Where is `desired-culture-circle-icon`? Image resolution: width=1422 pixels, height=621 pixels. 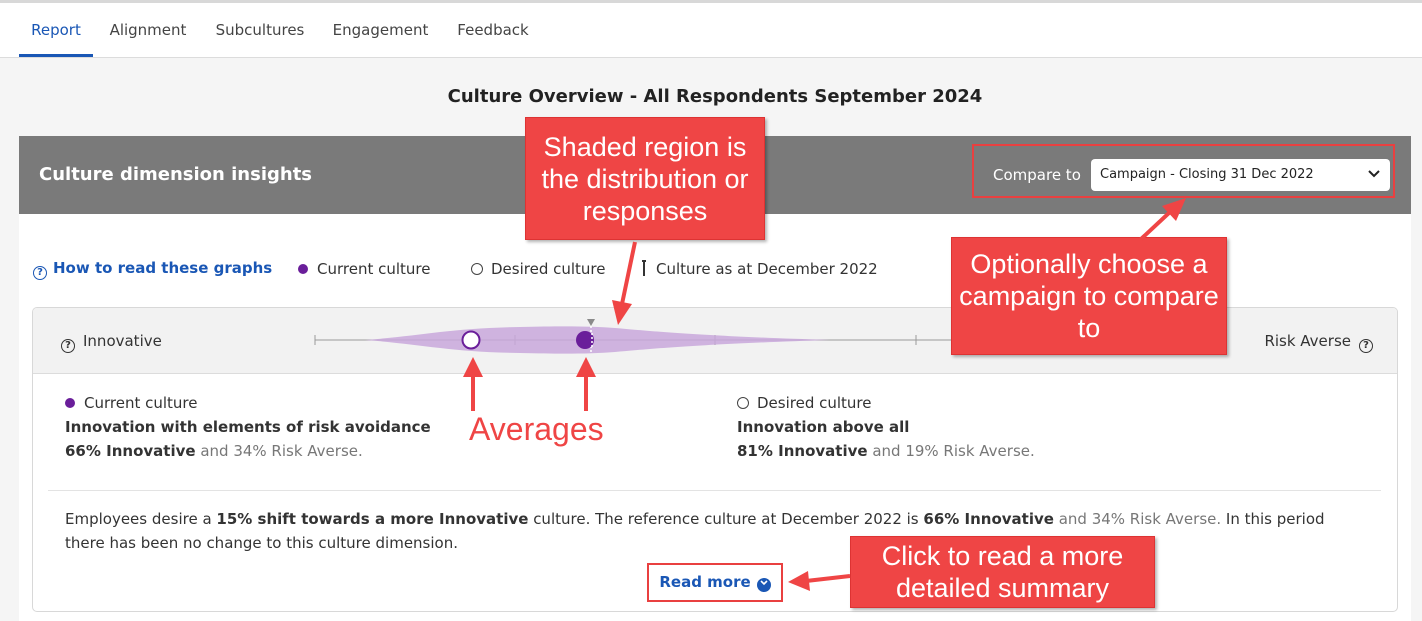
desired-culture-circle-icon is located at coordinates (743, 403).